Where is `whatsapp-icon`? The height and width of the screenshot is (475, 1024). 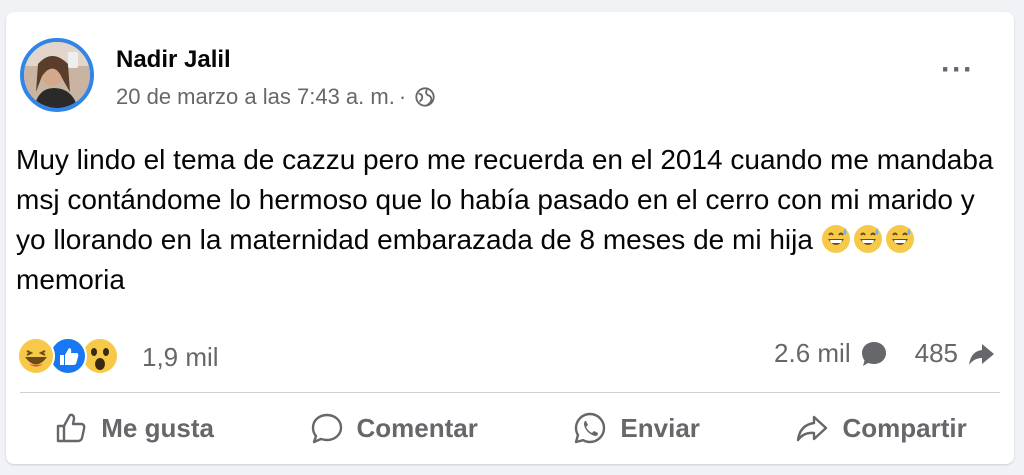 whatsapp-icon is located at coordinates (590, 428).